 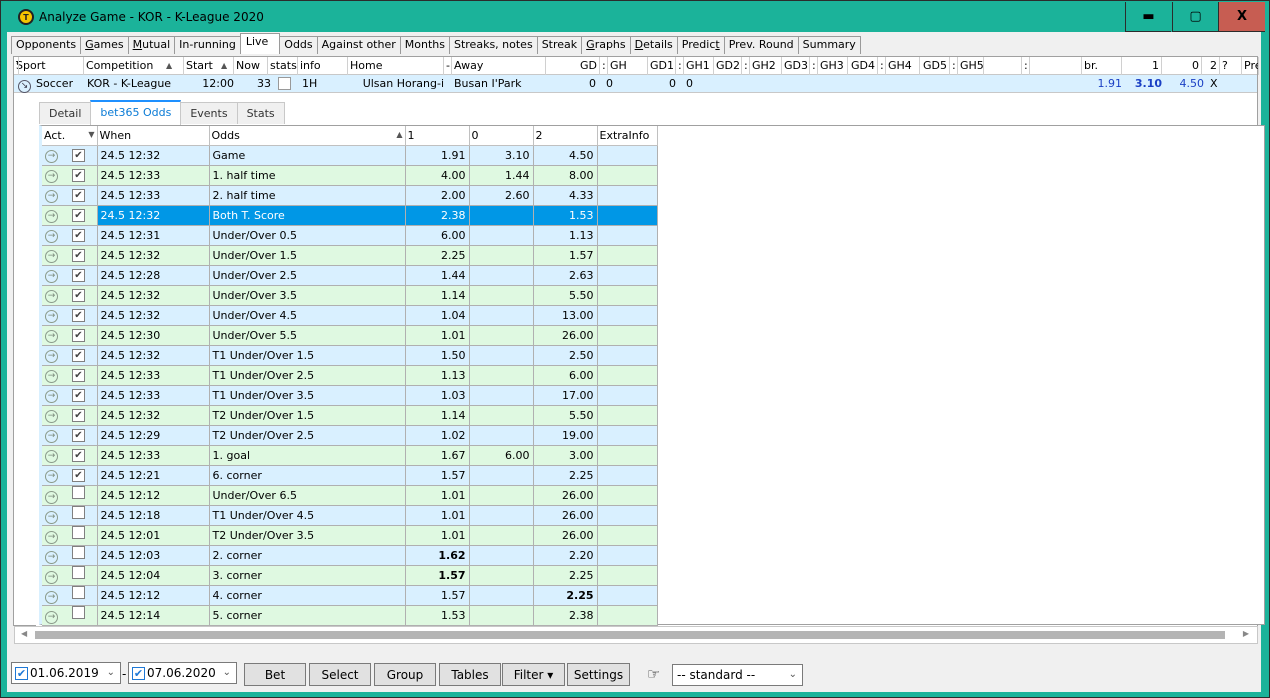 What do you see at coordinates (833, 66) in the screenshot?
I see `game-col-gh3-20: GH3` at bounding box center [833, 66].